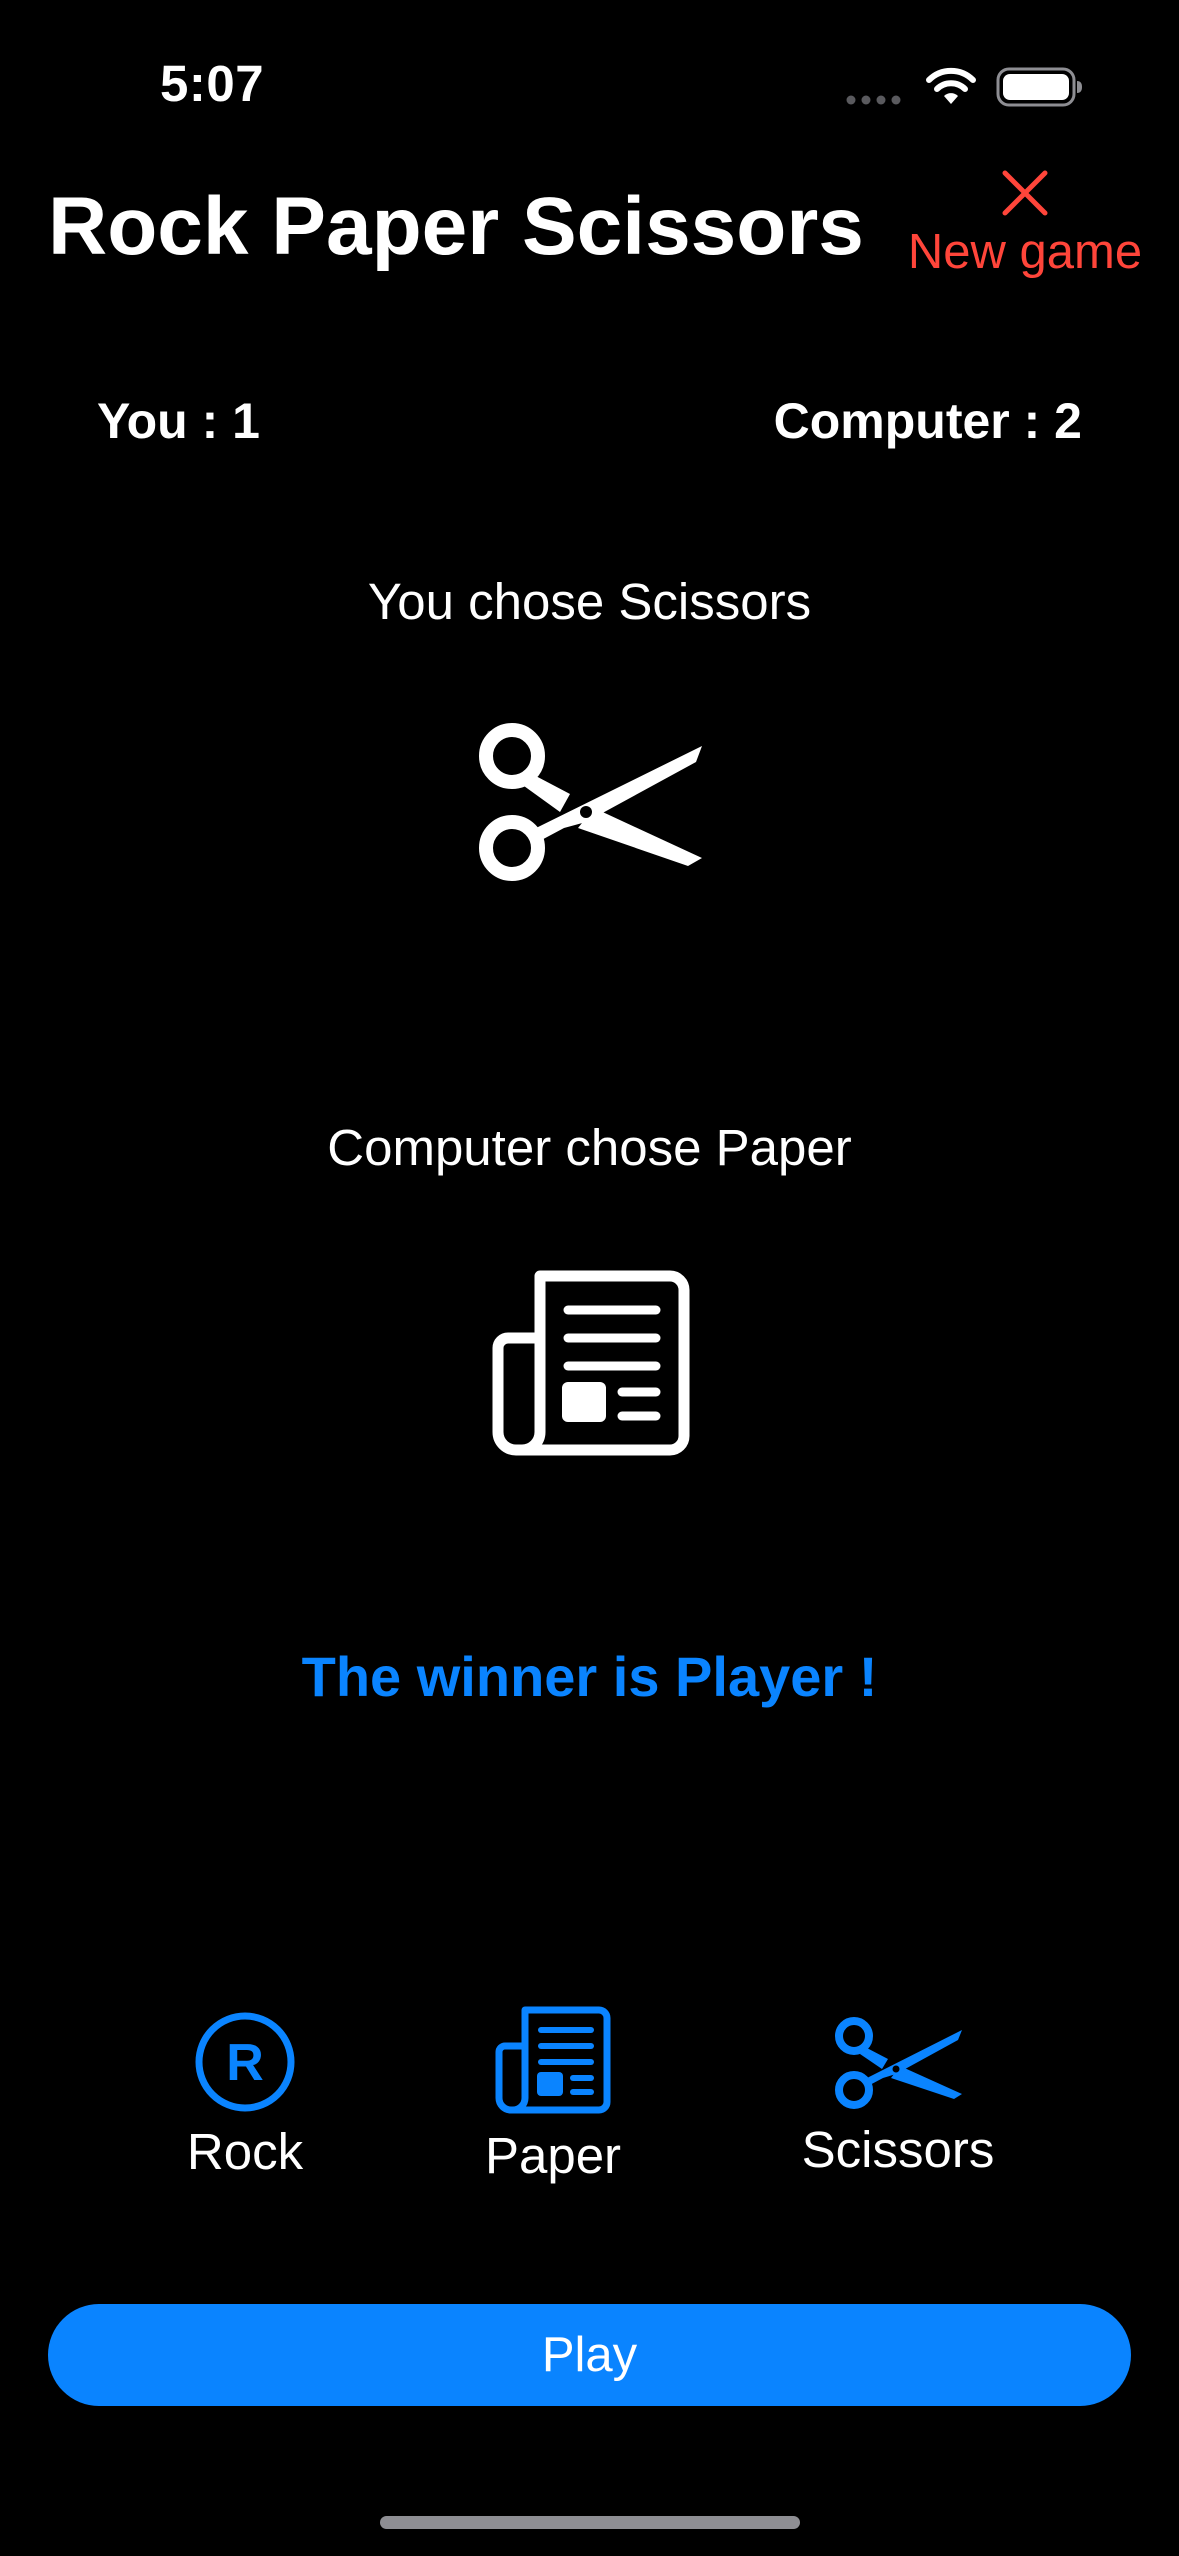 This screenshot has width=1179, height=2556. I want to click on new-game-button: New game, so click(1025, 228).